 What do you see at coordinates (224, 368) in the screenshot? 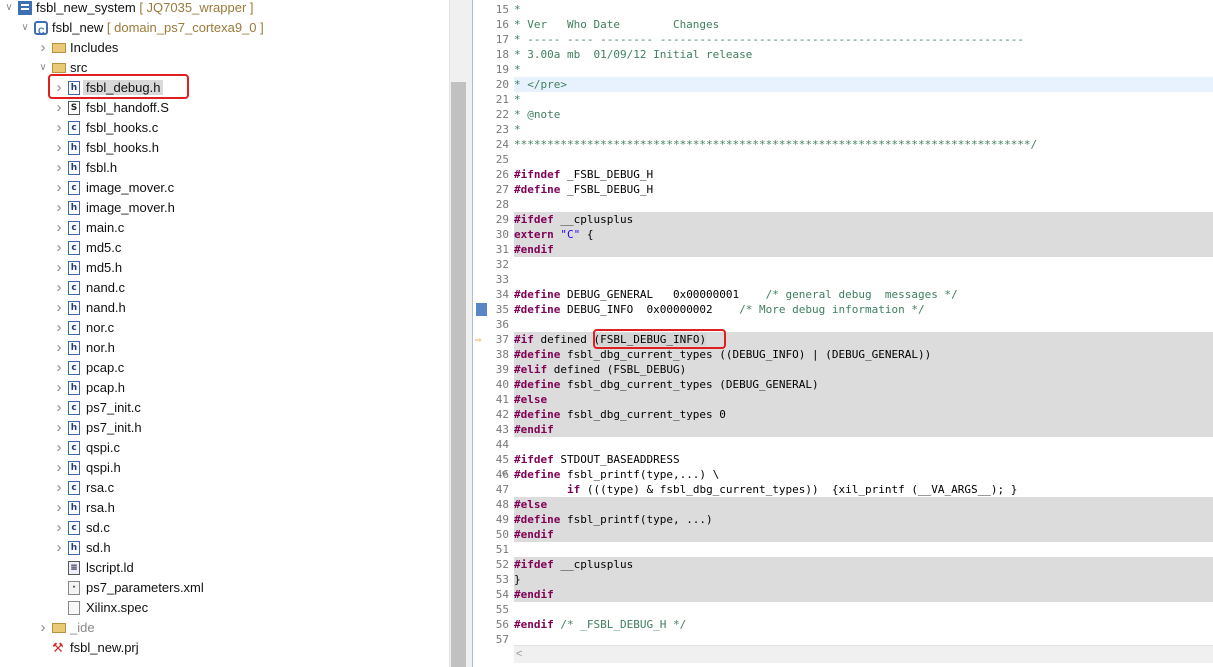
I see `tree-item-file: › c pcap.c` at bounding box center [224, 368].